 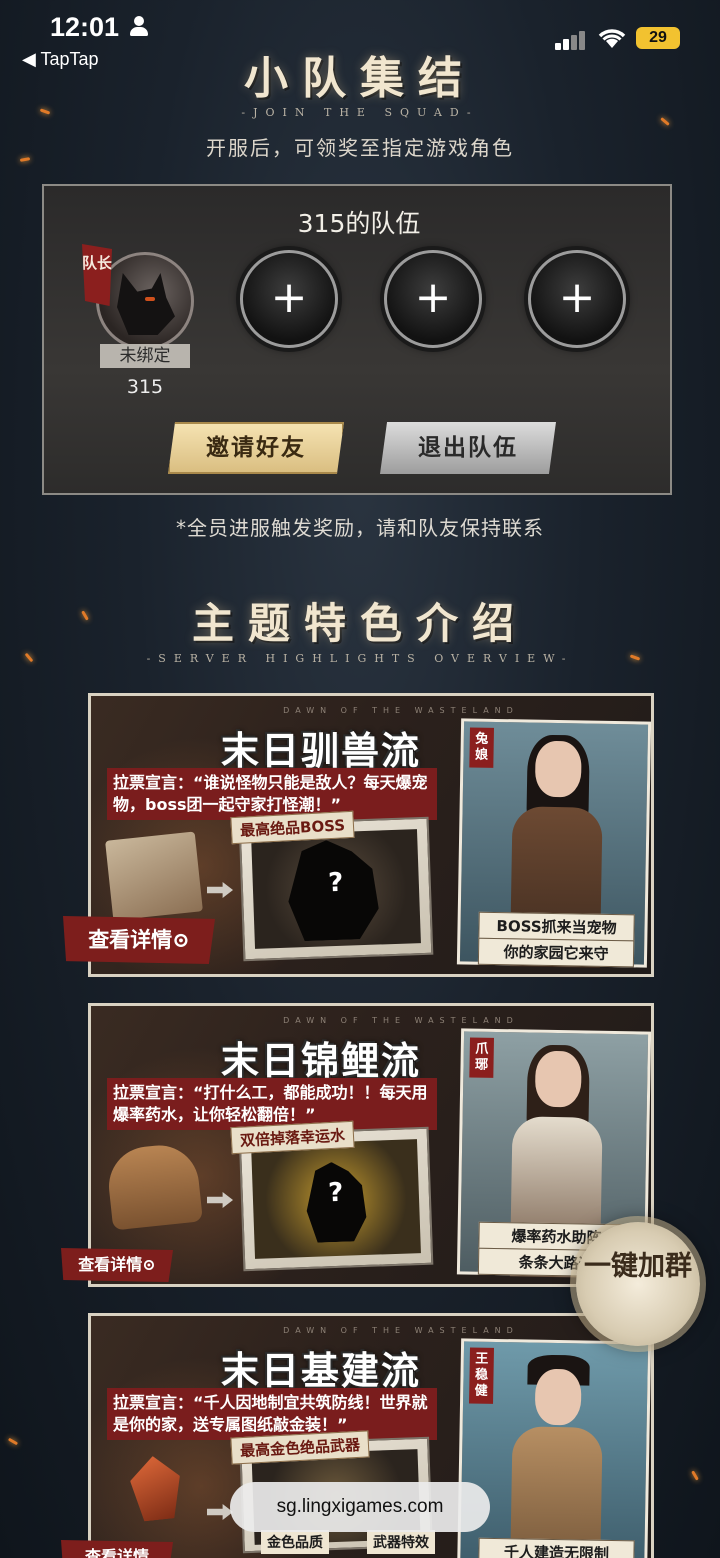 I want to click on card-slogan: 拉票宣言：“谁说怪物只能是敌人？每天爆宠物，boss团一起守家打怪潮！”, so click(x=272, y=794).